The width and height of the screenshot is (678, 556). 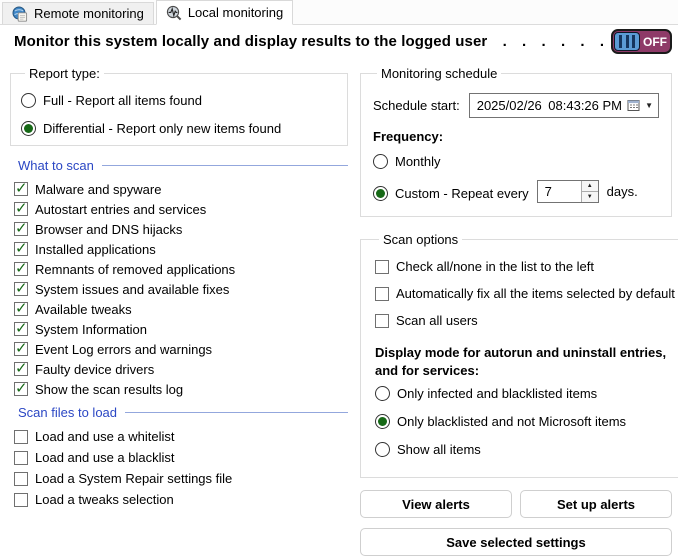 What do you see at coordinates (83, 309) in the screenshot?
I see `checkbox-label: Available tweaks` at bounding box center [83, 309].